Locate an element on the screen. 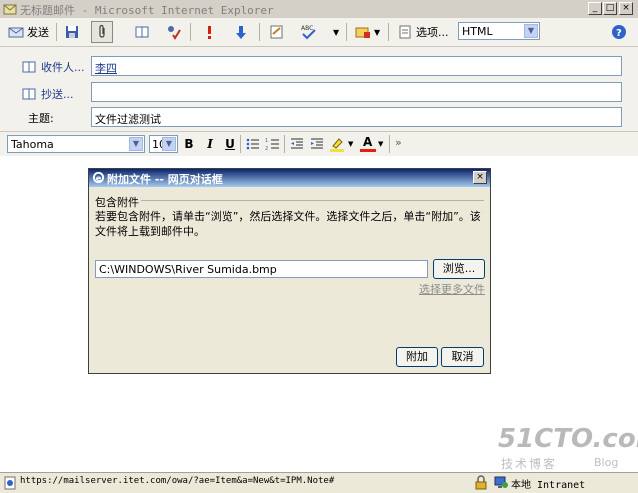 This screenshot has height=493, width=638. group-label: 包含附件 is located at coordinates (118, 202).